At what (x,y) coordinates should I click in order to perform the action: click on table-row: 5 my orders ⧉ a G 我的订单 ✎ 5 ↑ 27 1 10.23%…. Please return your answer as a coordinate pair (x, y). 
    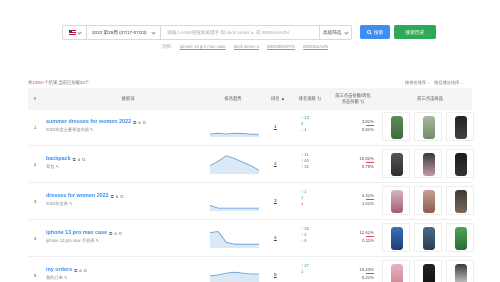
    Looking at the image, I should click on (251, 270).